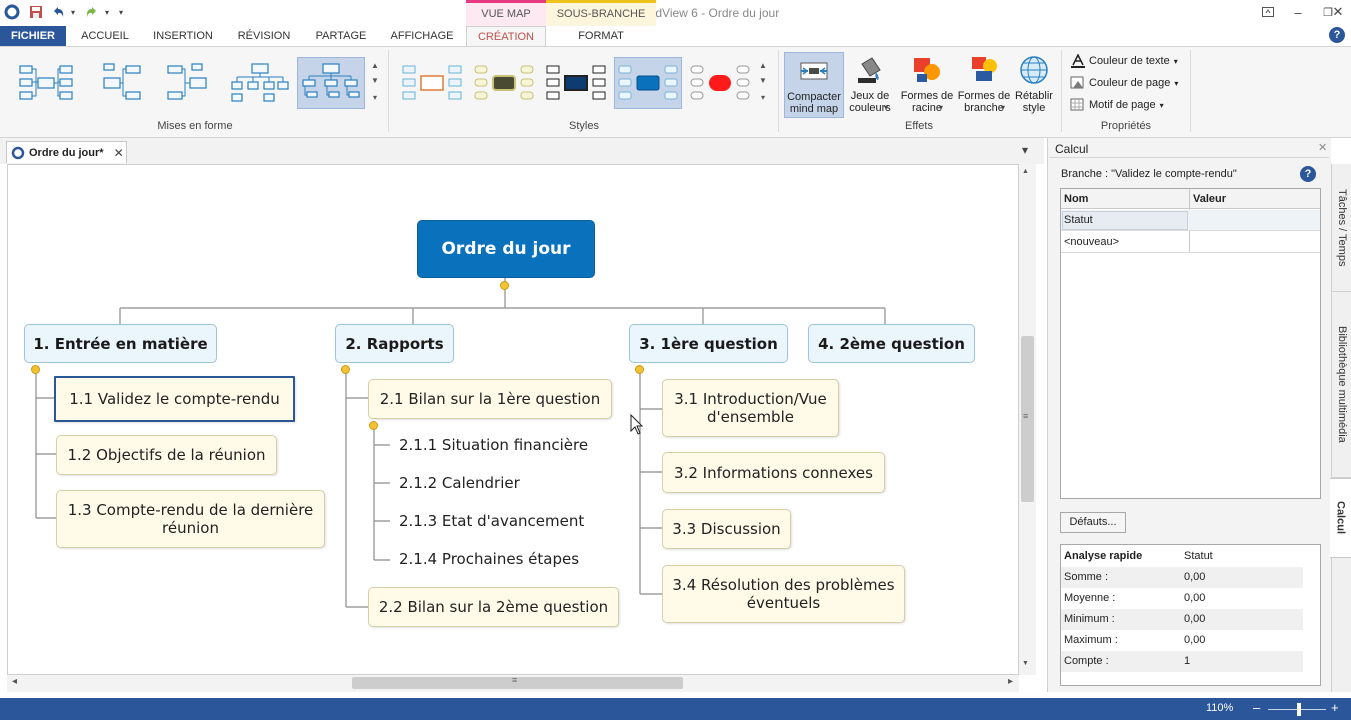 The height and width of the screenshot is (720, 1351). Describe the element at coordinates (720, 83) in the screenshot. I see `style-red-icon` at that location.